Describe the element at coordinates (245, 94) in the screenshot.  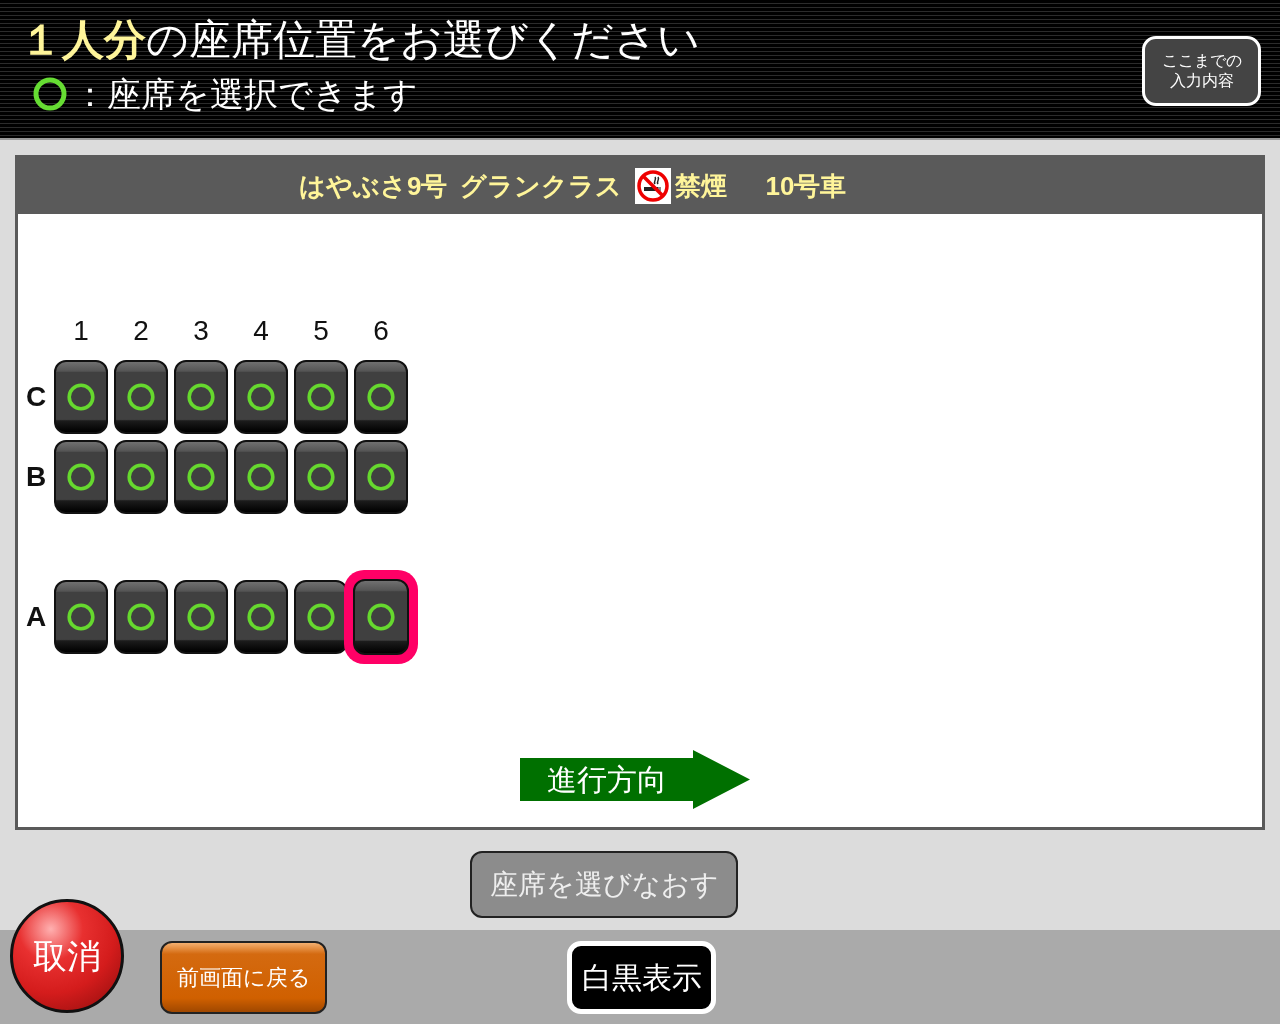
I see `legend-text: ：座席を選択できます` at that location.